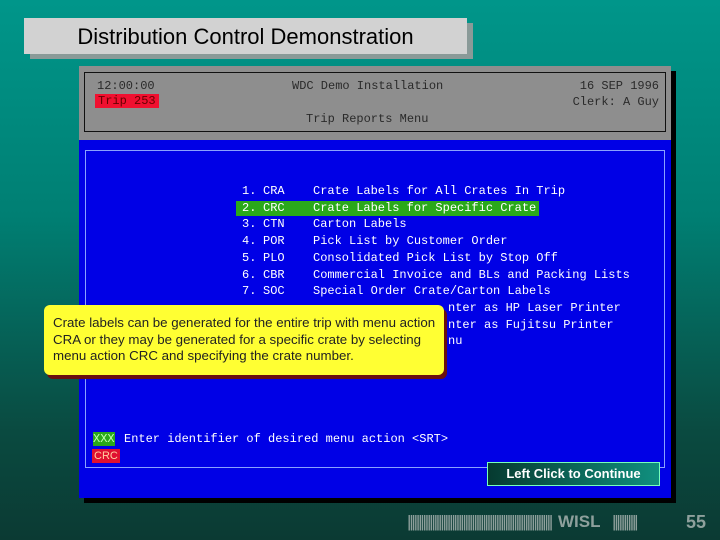 This screenshot has width=720, height=540. What do you see at coordinates (425, 207) in the screenshot?
I see `menu-item-label: Crate Labels for Specific Crate` at bounding box center [425, 207].